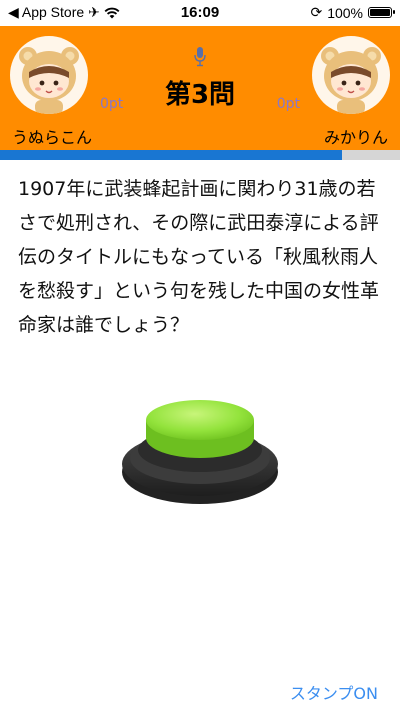 The width and height of the screenshot is (400, 710). Describe the element at coordinates (351, 80) in the screenshot. I see `bear-girl-avatar-icon` at that location.